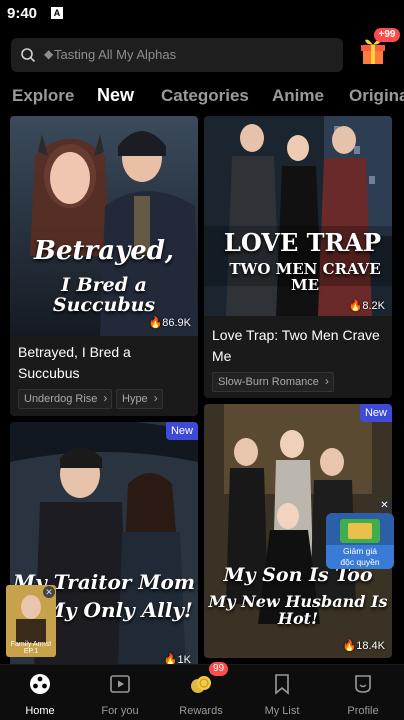 Image resolution: width=404 pixels, height=720 pixels. I want to click on genre-tag: Underdog Rise, so click(65, 399).